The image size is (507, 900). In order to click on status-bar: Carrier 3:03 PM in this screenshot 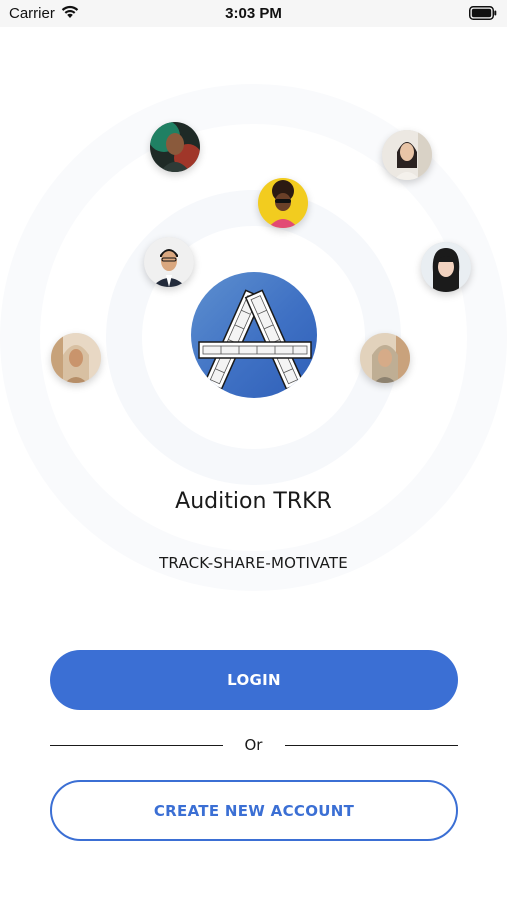, I will do `click(253, 13)`.